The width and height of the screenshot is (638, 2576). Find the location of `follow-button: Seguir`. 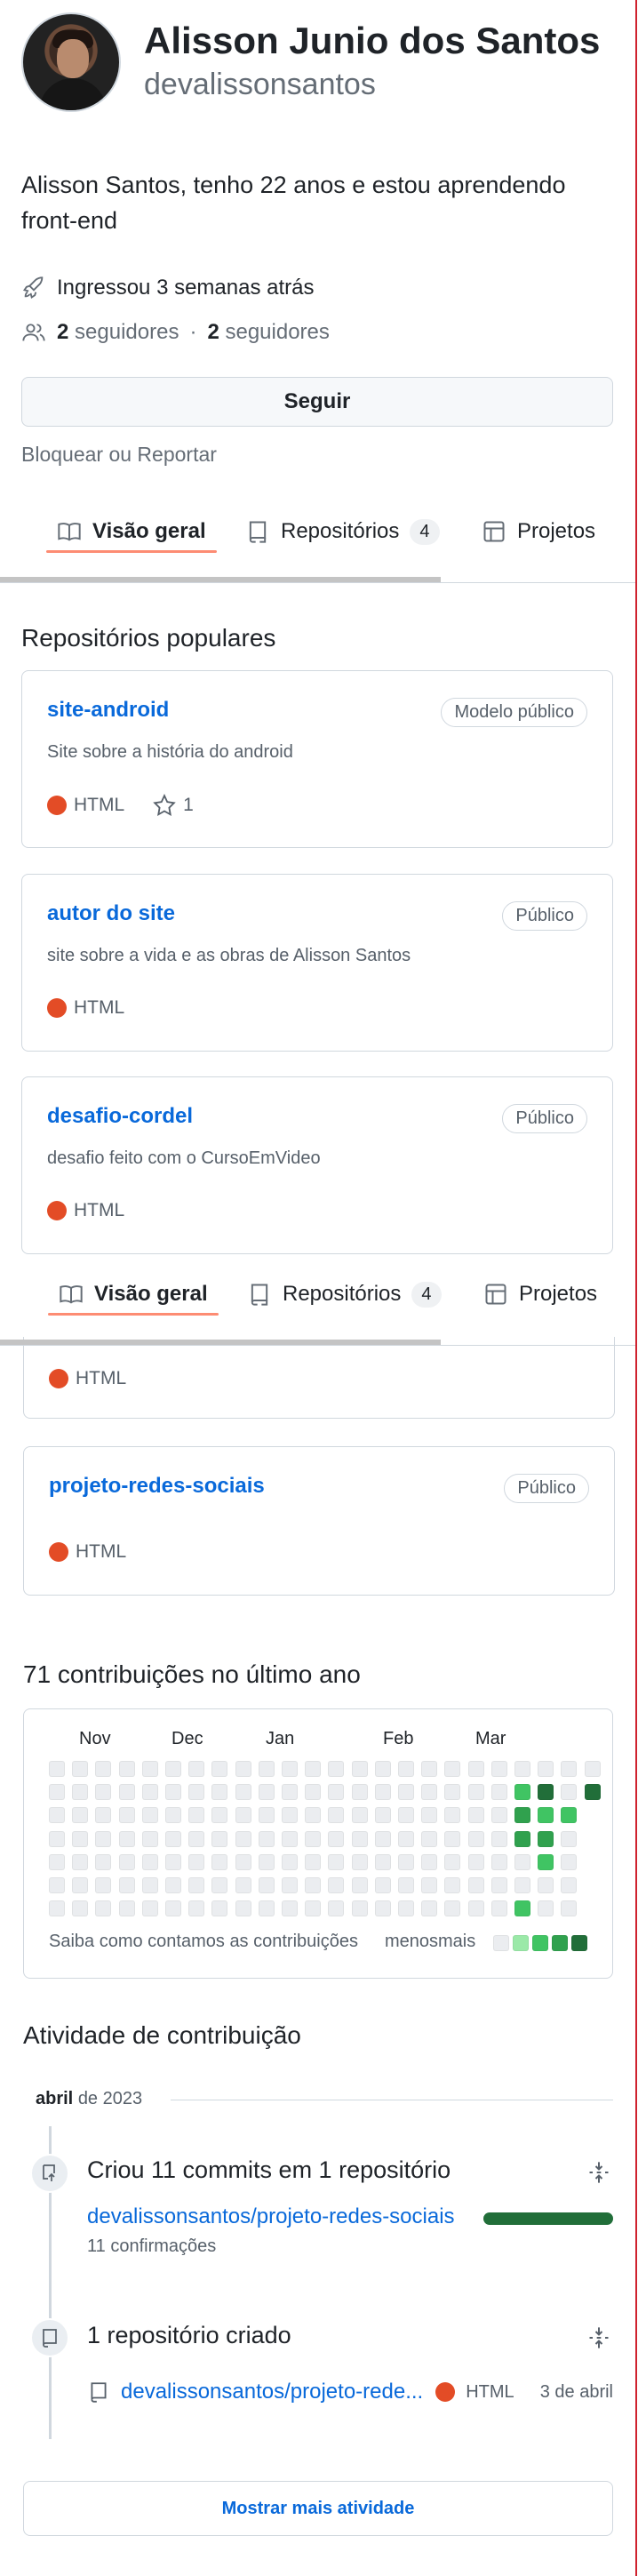

follow-button: Seguir is located at coordinates (317, 402).